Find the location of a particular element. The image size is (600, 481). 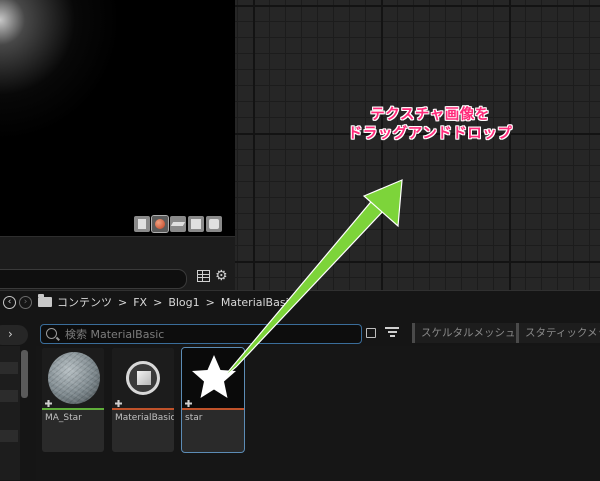

asset-name: MA_Star is located at coordinates (63, 418).